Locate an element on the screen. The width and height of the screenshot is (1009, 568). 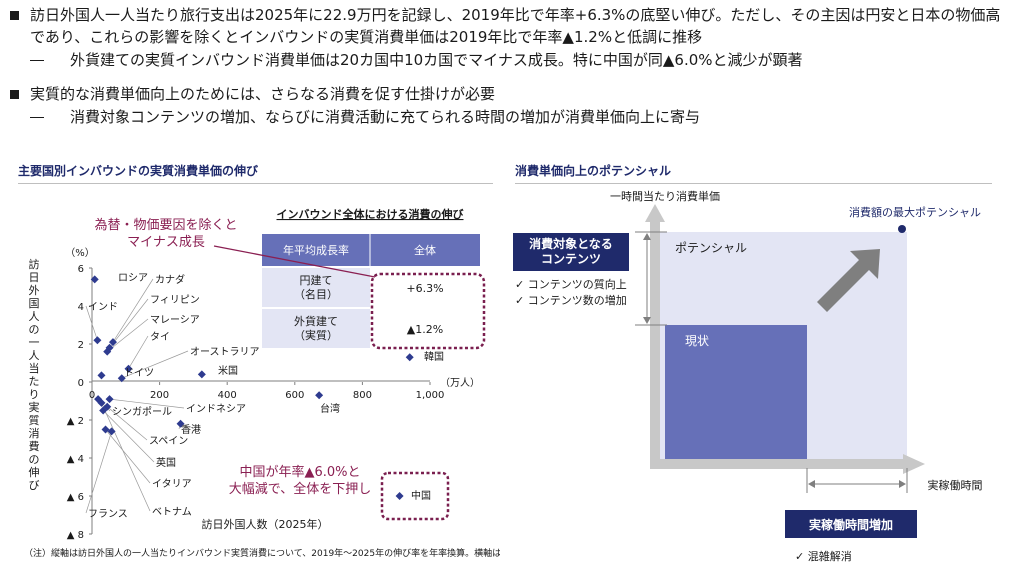
point-label: カナダ is located at coordinates (170, 279).